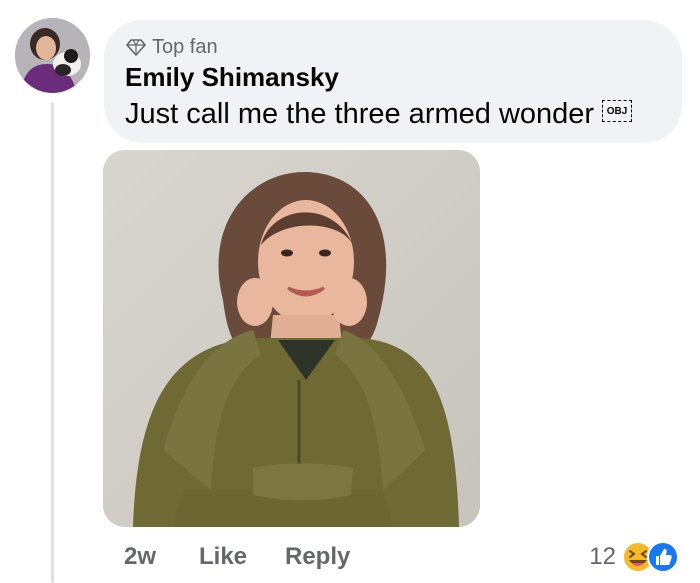 The image size is (700, 583). I want to click on avatar, so click(52, 55).